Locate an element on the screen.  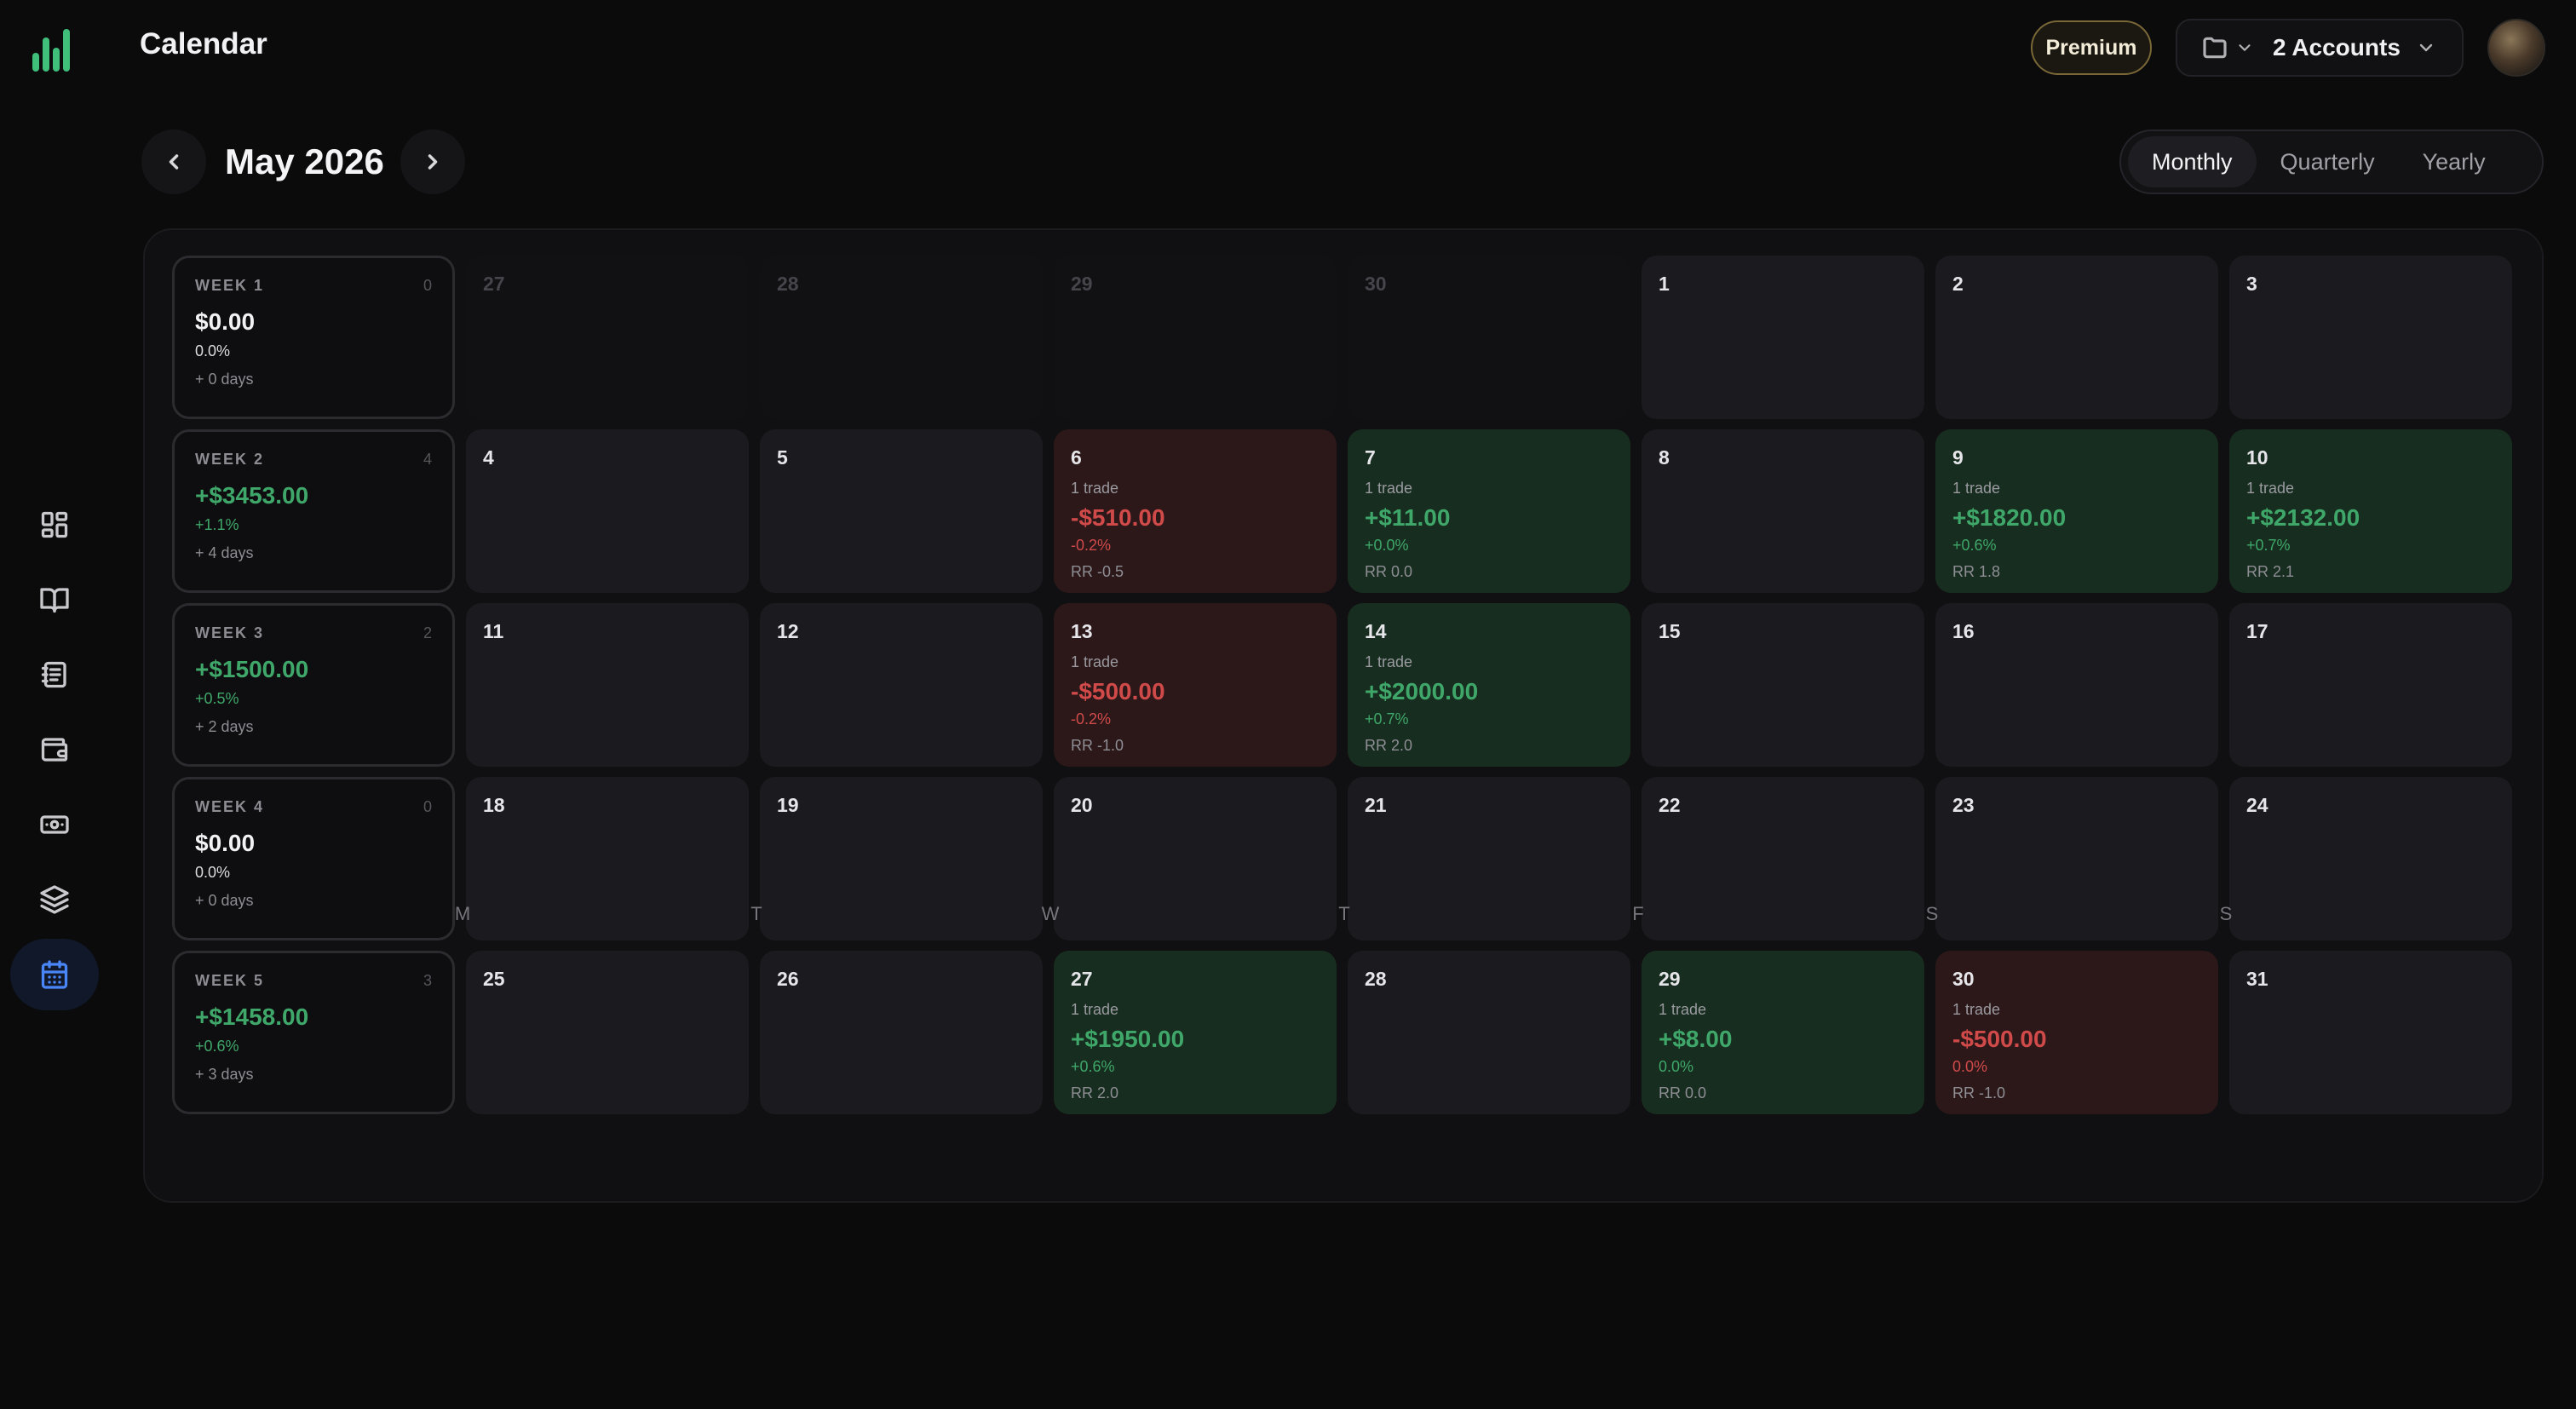
page-title: Calendar is located at coordinates (204, 43).